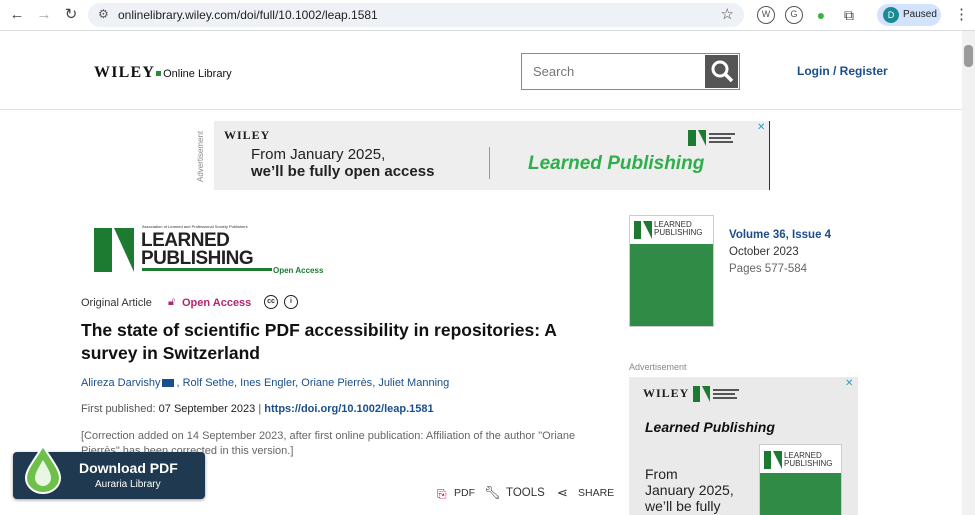 The height and width of the screenshot is (515, 975). What do you see at coordinates (658, 367) in the screenshot?
I see `side-advertisement-label: Advertisement` at bounding box center [658, 367].